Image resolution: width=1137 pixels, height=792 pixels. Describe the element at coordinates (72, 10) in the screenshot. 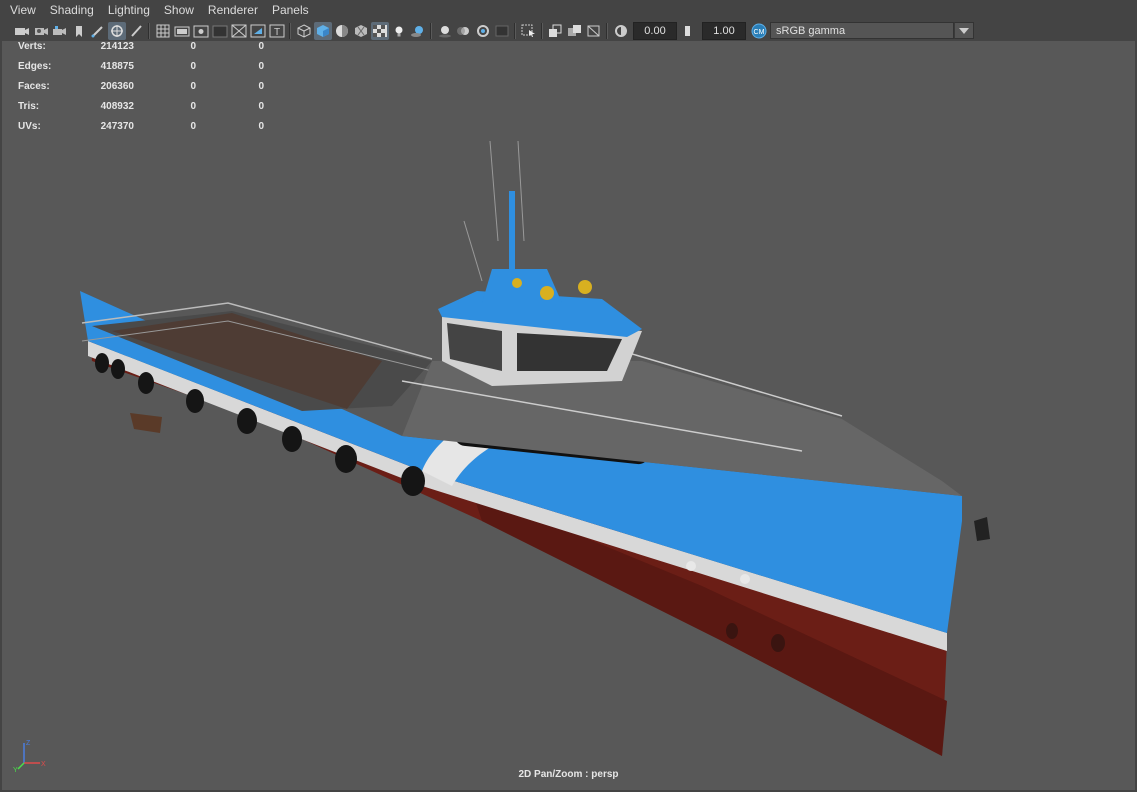

I see `menu-shading: Shading` at that location.